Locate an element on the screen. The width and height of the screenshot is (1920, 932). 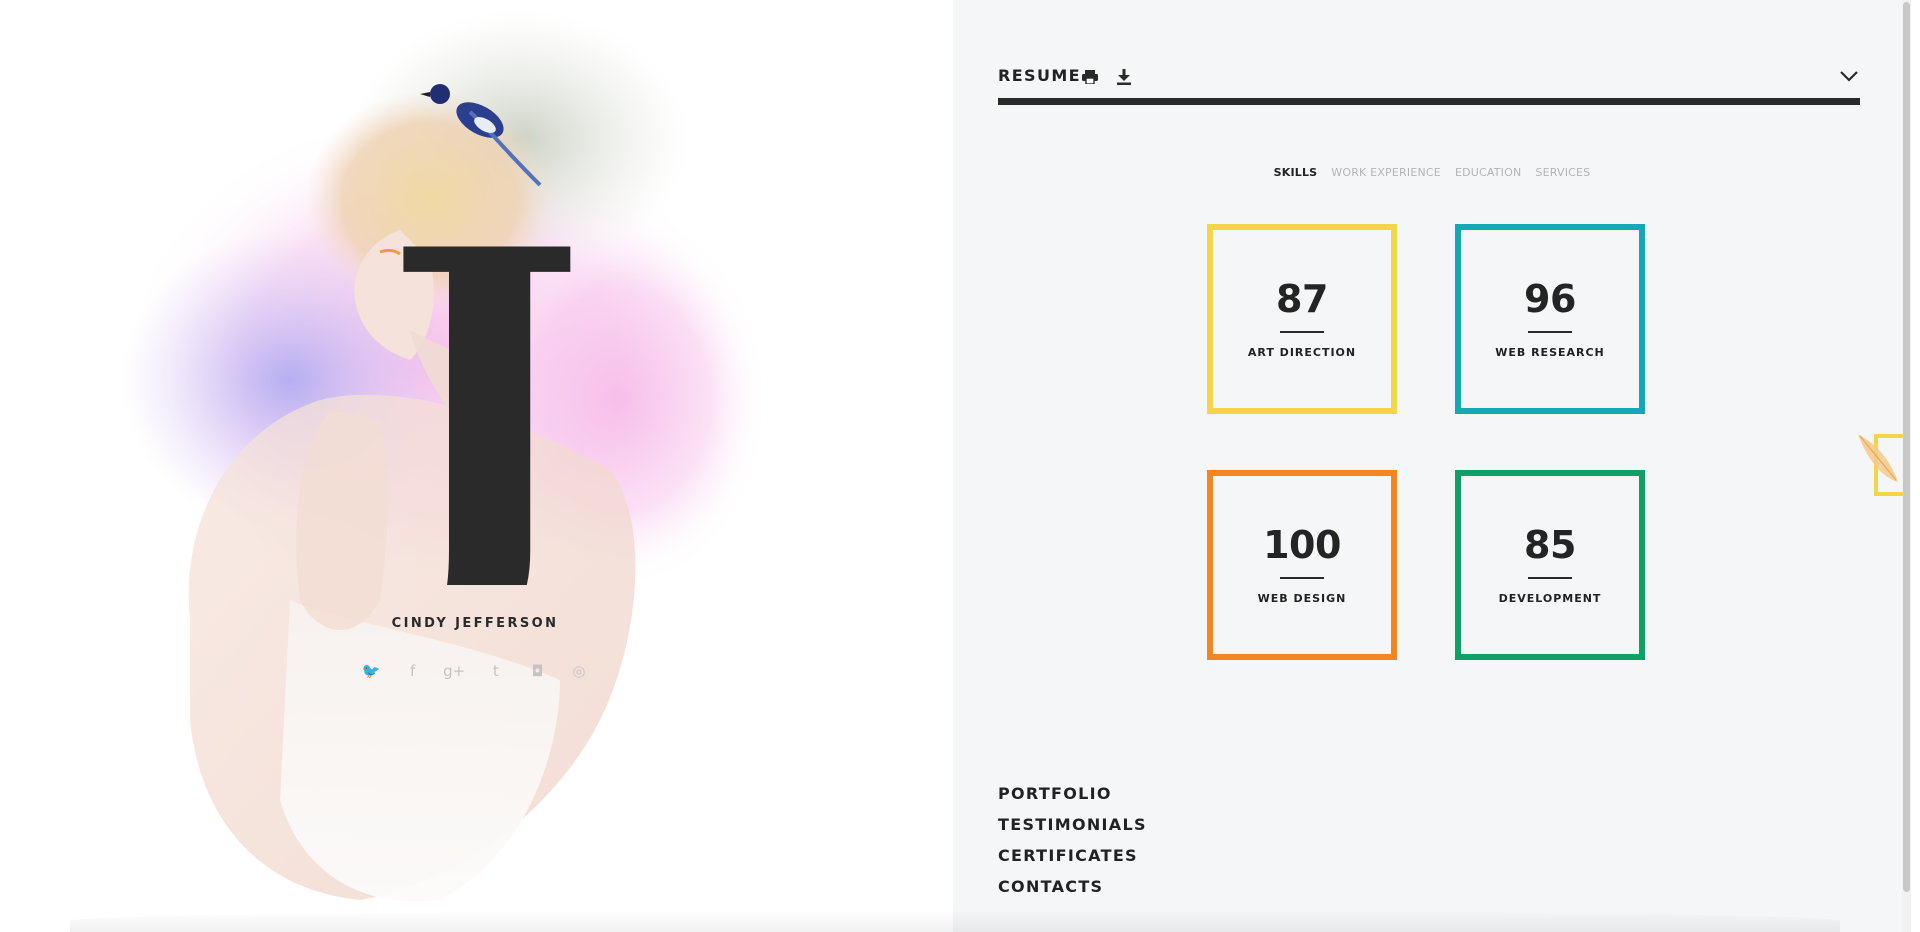
skill-card: 100 WEB DESIGN is located at coordinates (1302, 565).